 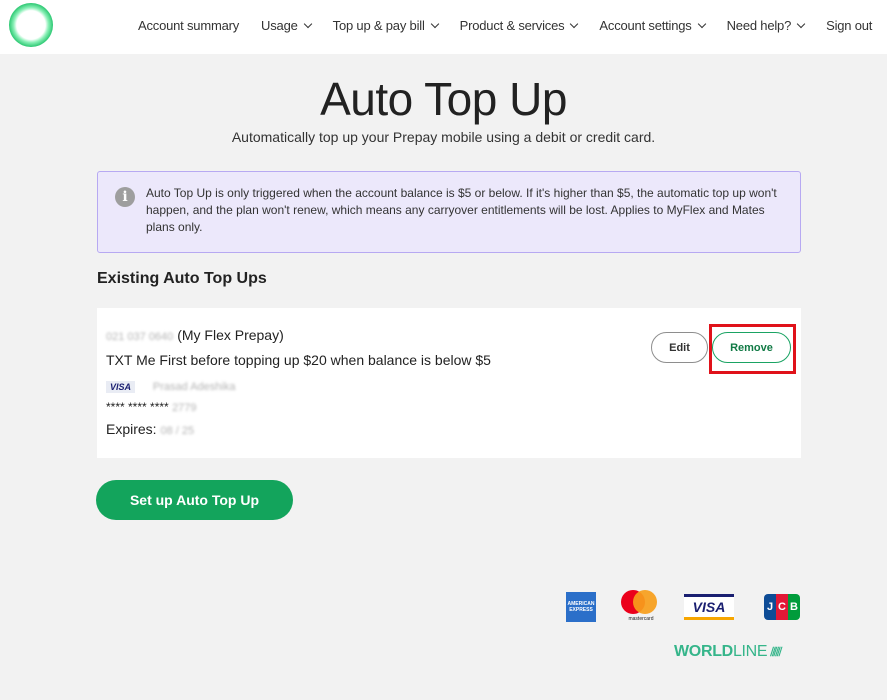 I want to click on visa-icon: VISA, so click(x=121, y=387).